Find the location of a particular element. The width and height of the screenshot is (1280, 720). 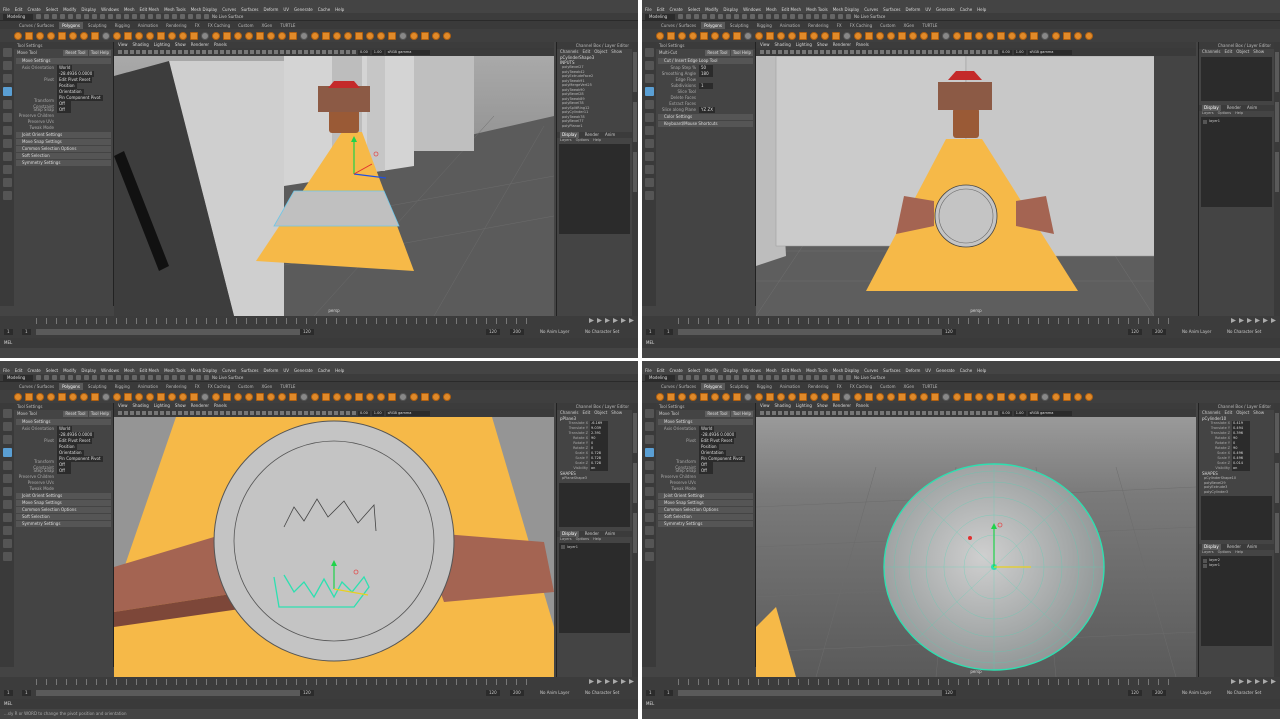

range-max-field: 200 is located at coordinates (517, 332).